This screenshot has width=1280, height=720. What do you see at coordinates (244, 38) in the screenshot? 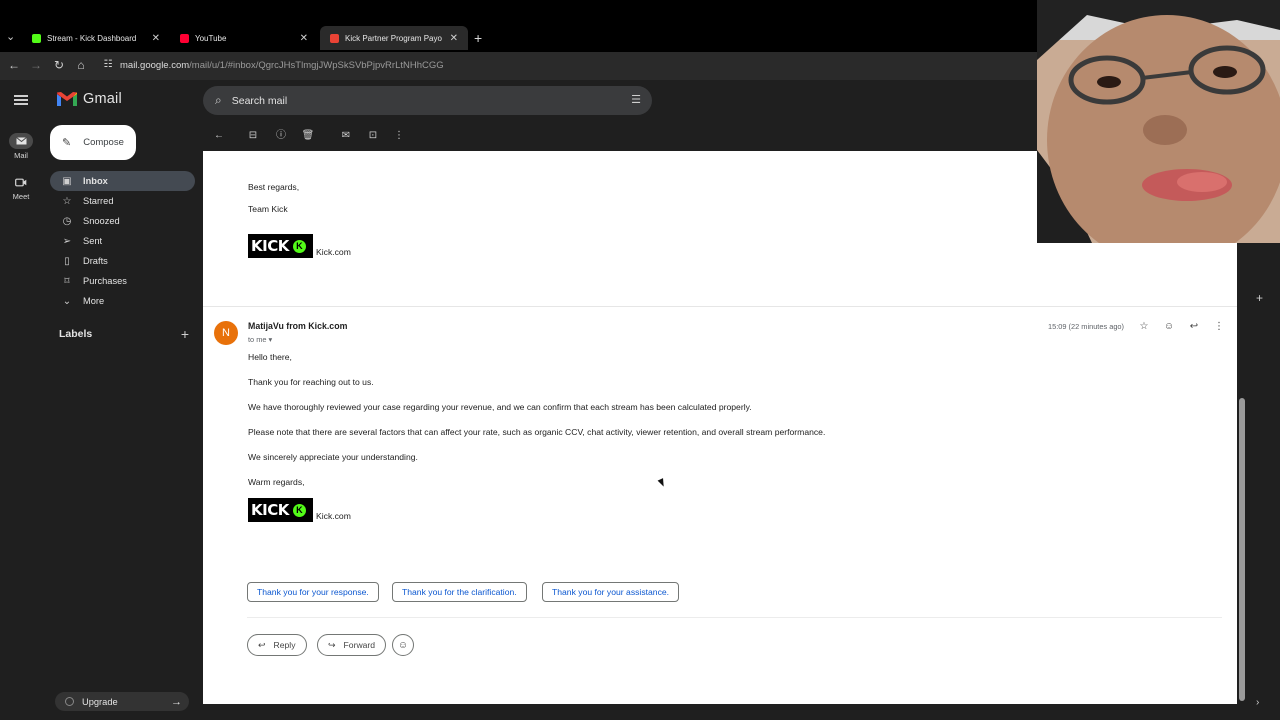
I see `tab-youtube: YouTube ✕` at bounding box center [244, 38].